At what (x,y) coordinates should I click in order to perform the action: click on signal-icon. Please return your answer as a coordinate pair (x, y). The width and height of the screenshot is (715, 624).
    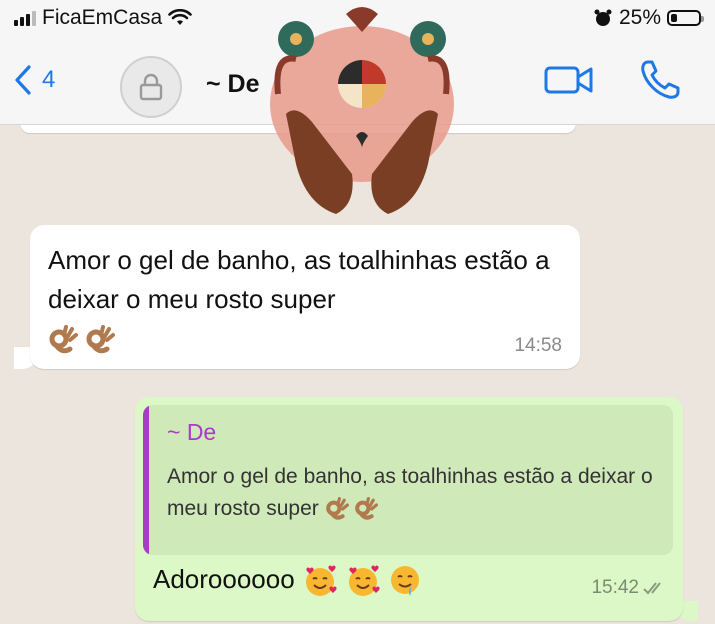
    Looking at the image, I should click on (25, 18).